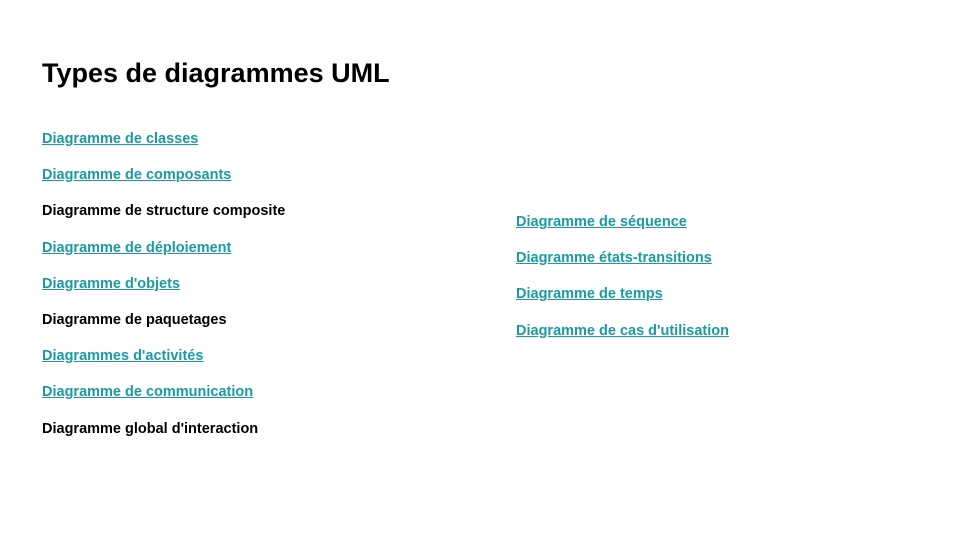 This screenshot has height=540, width=960. I want to click on page-title: Types de diagrammes UML, so click(216, 73).